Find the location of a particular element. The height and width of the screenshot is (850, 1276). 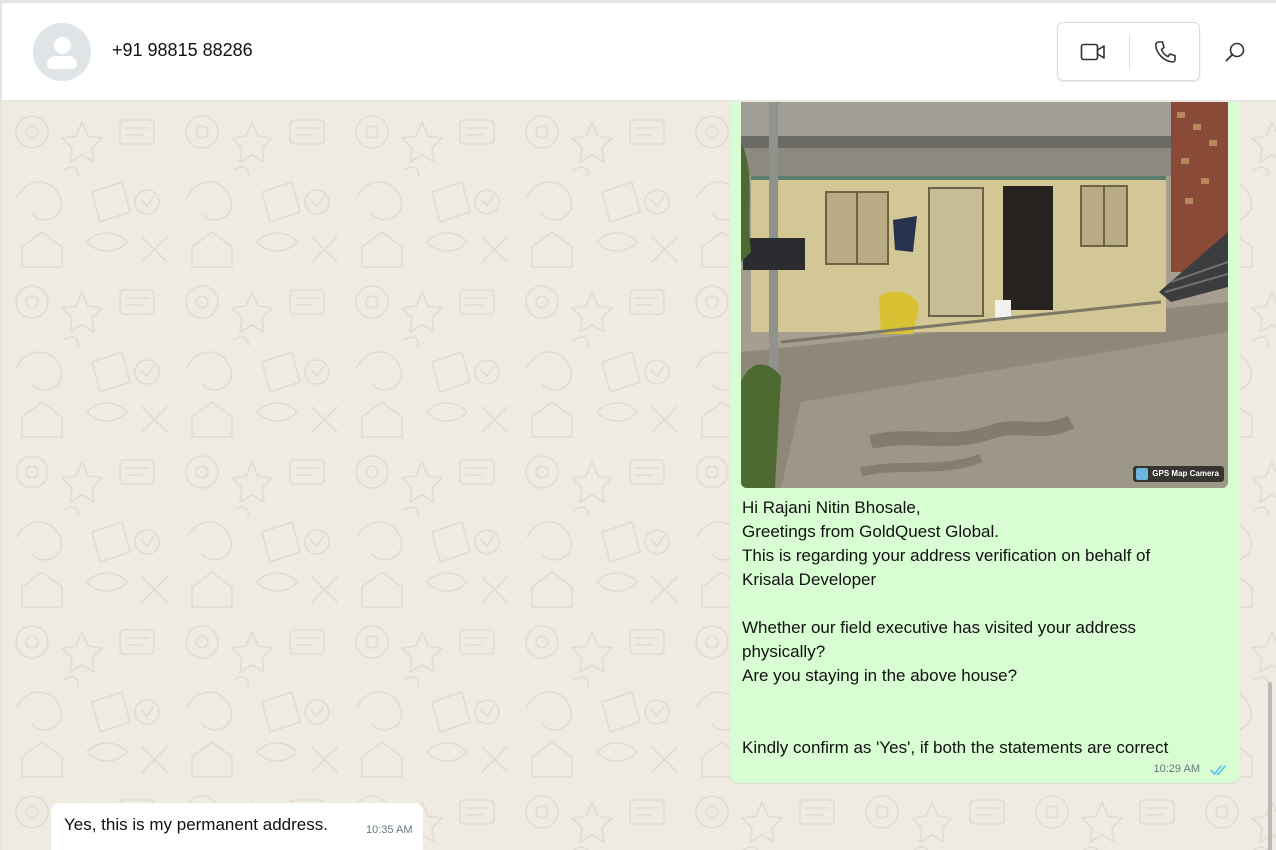

gps-camera-icon is located at coordinates (1142, 474).